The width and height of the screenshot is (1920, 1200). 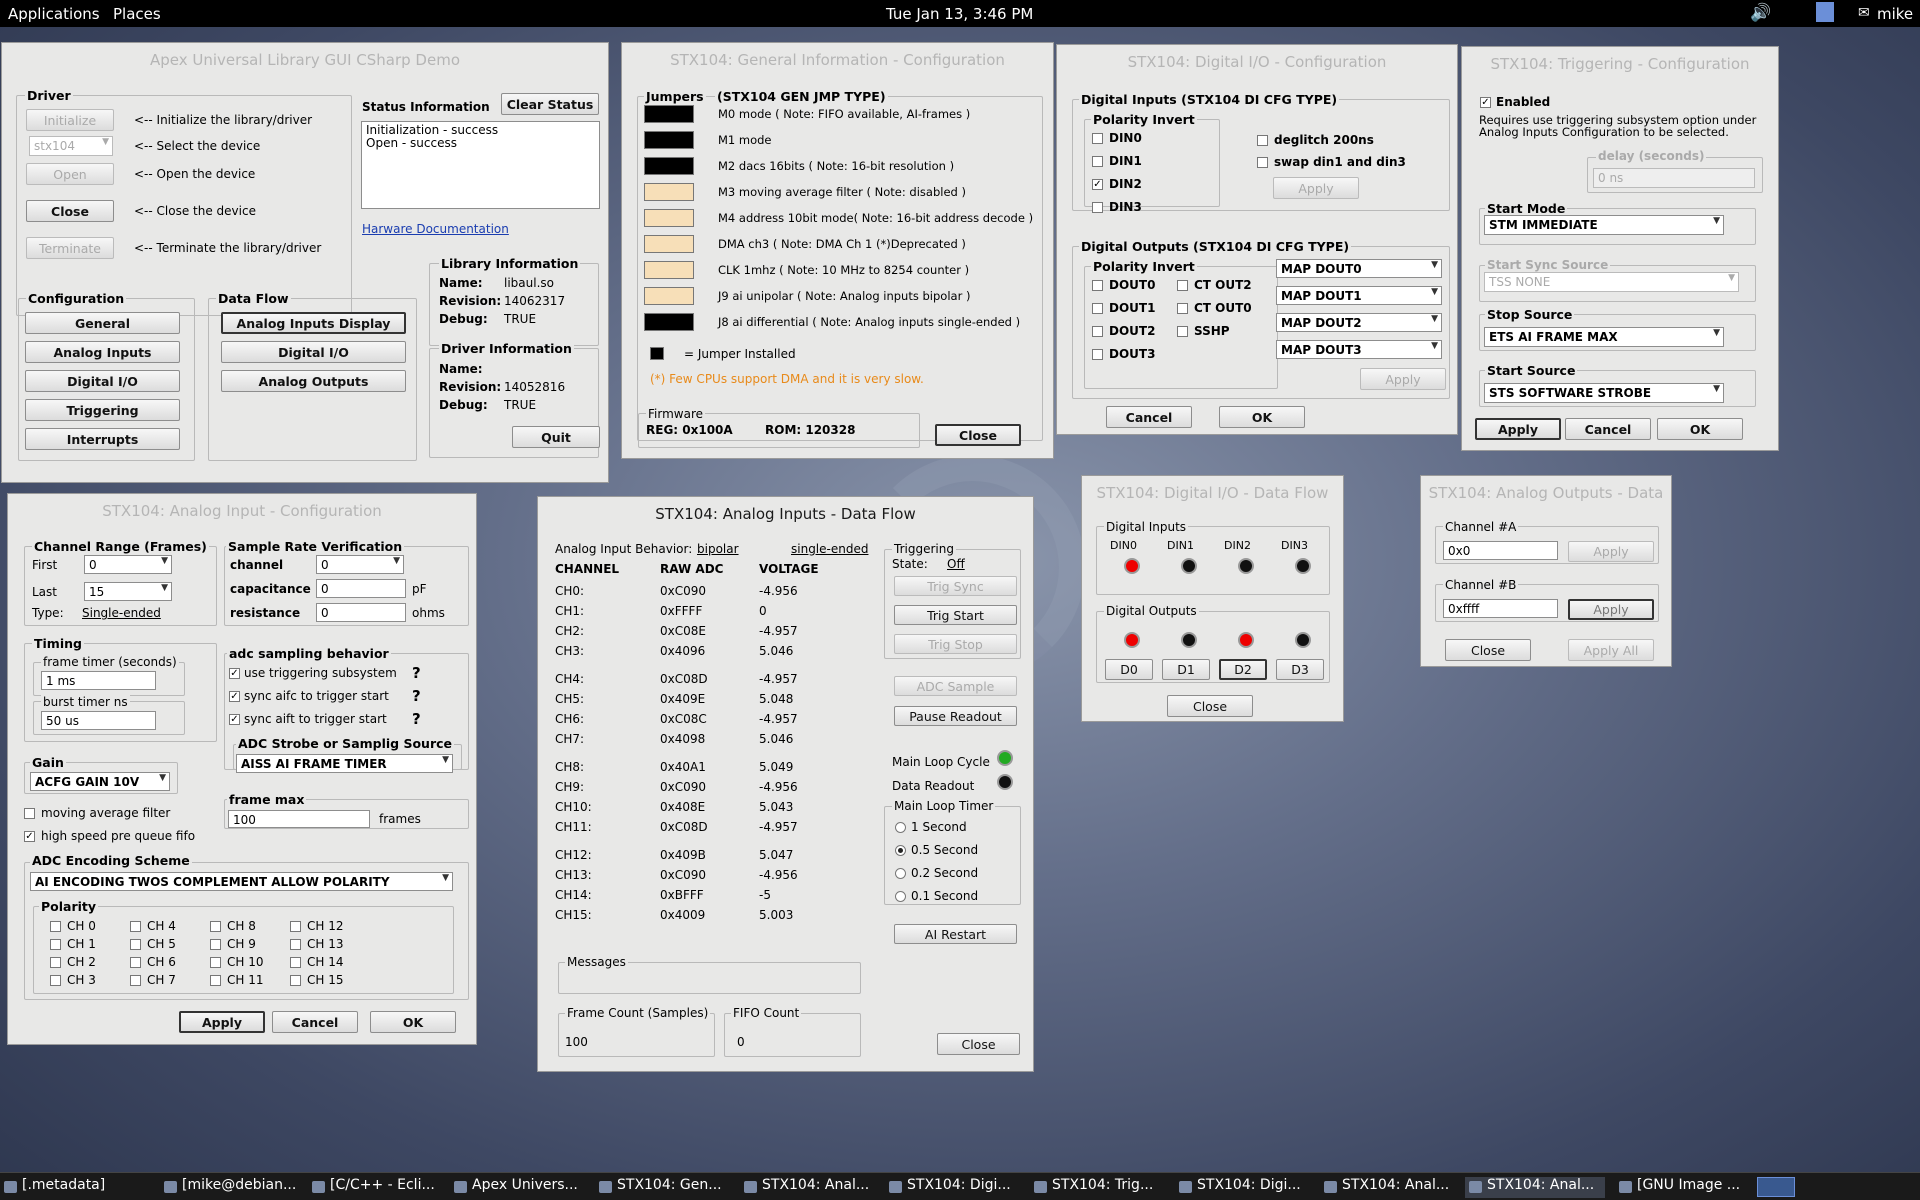 I want to click on analog-inputs-button: Analog Inputs, so click(x=102, y=352).